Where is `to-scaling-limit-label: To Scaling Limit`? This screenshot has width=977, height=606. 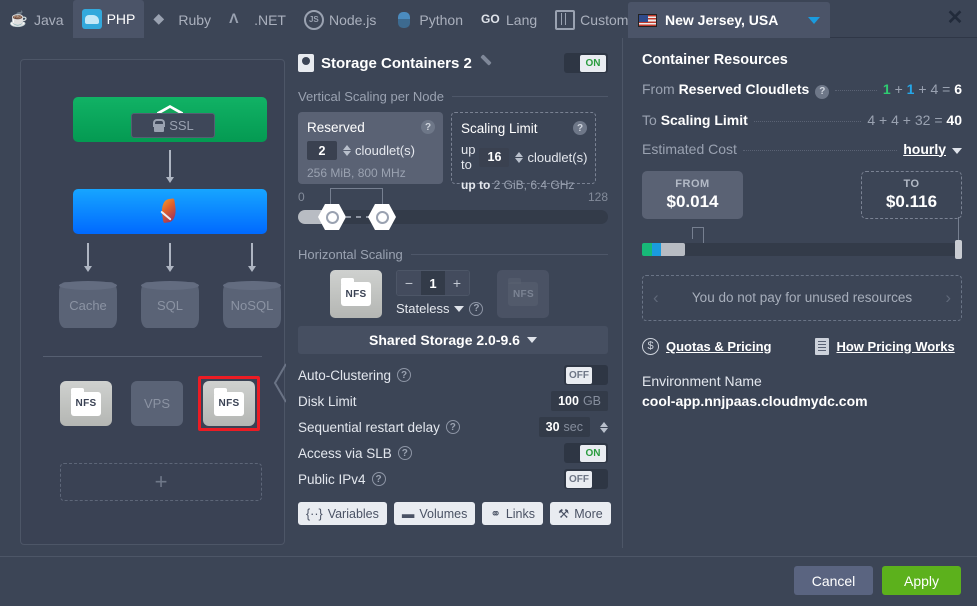 to-scaling-limit-label: To Scaling Limit is located at coordinates (695, 120).